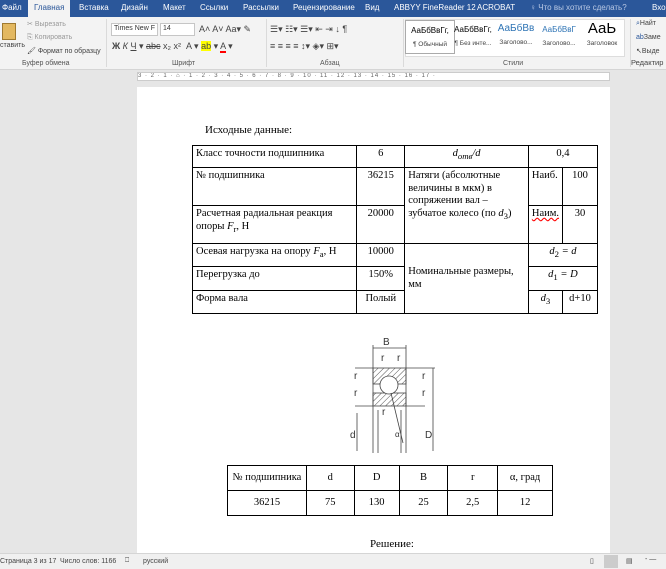  What do you see at coordinates (646, 24) in the screenshot?
I see `find-button: ⌕Найт` at bounding box center [646, 24].